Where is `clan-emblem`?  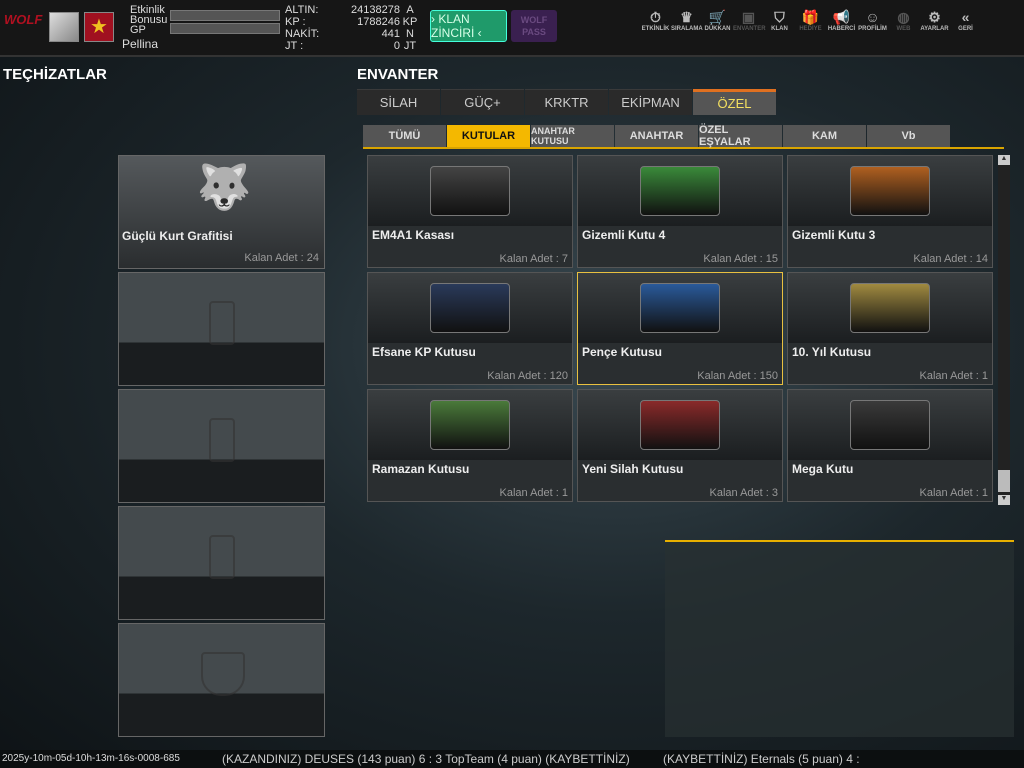
clan-emblem is located at coordinates (64, 27).